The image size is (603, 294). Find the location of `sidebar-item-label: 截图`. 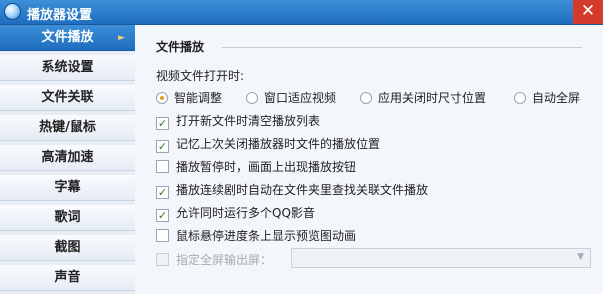

sidebar-item-label: 截图 is located at coordinates (67, 247).